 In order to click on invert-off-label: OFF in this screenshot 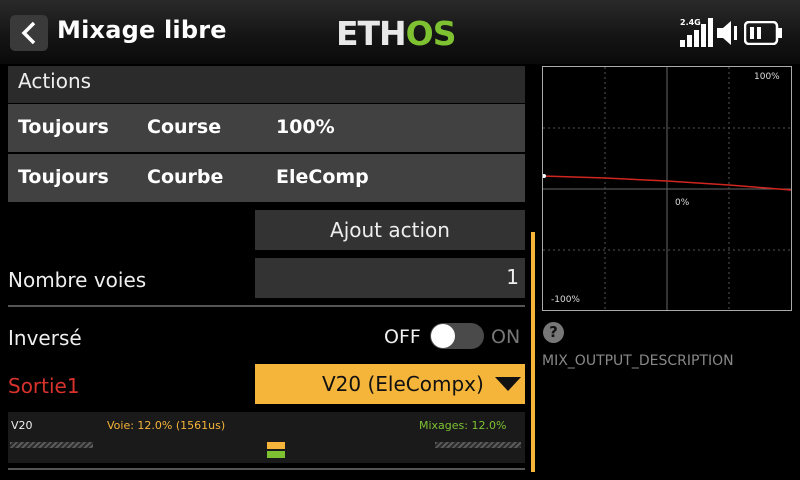, I will do `click(402, 337)`.